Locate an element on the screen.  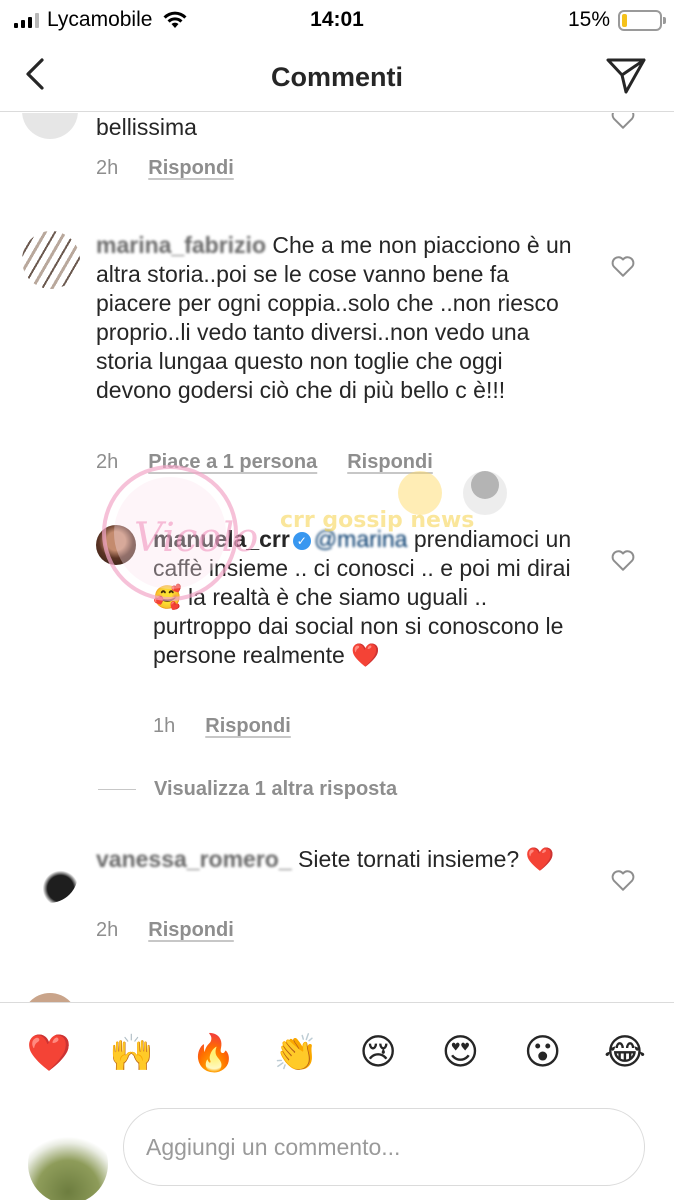
emoji-laughing-button: 😂 is located at coordinates (625, 1052).